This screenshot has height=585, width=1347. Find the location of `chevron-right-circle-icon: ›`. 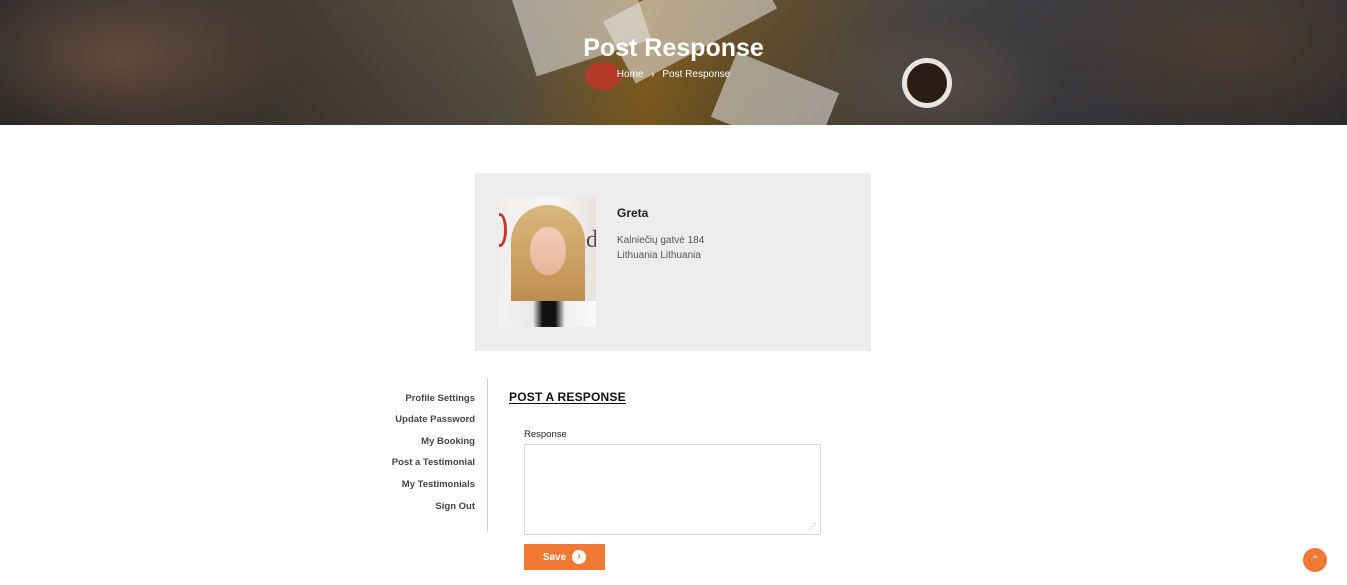

chevron-right-circle-icon: › is located at coordinates (579, 557).